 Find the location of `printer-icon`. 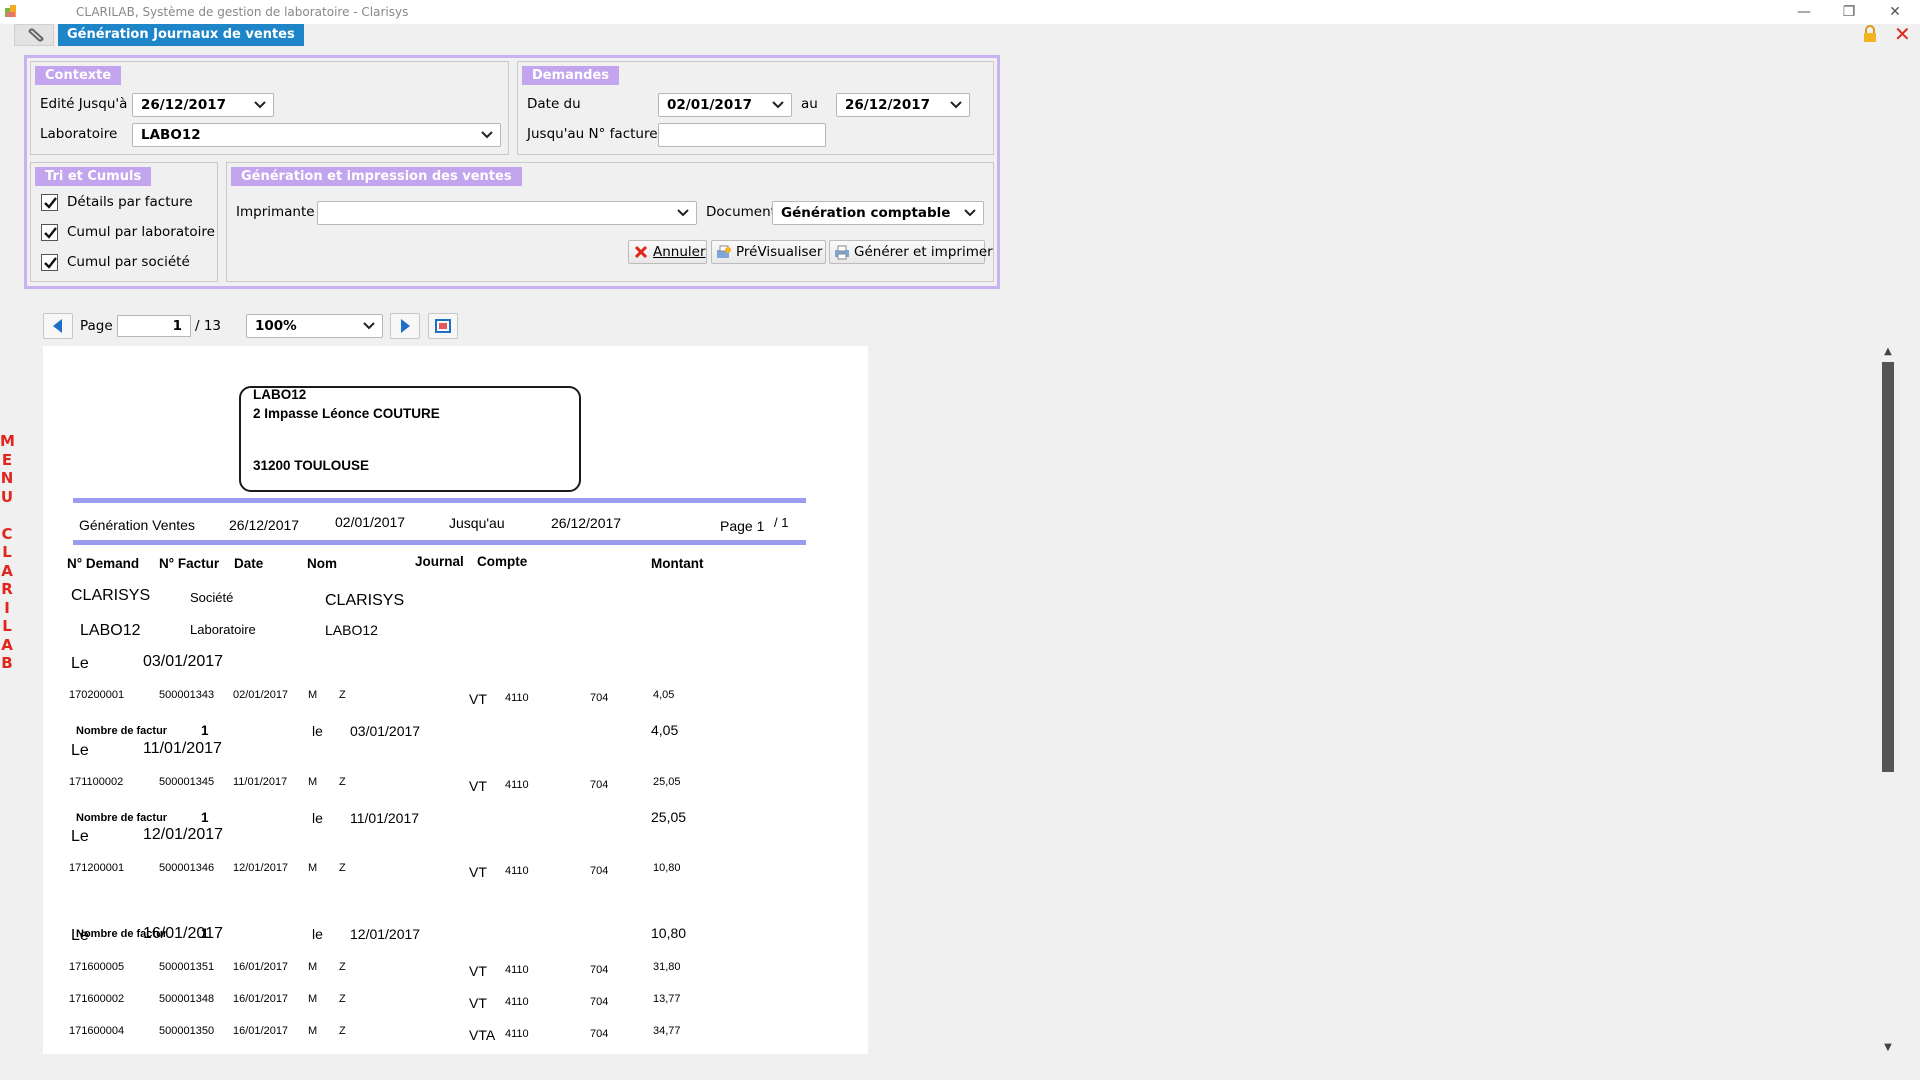

printer-icon is located at coordinates (842, 252).